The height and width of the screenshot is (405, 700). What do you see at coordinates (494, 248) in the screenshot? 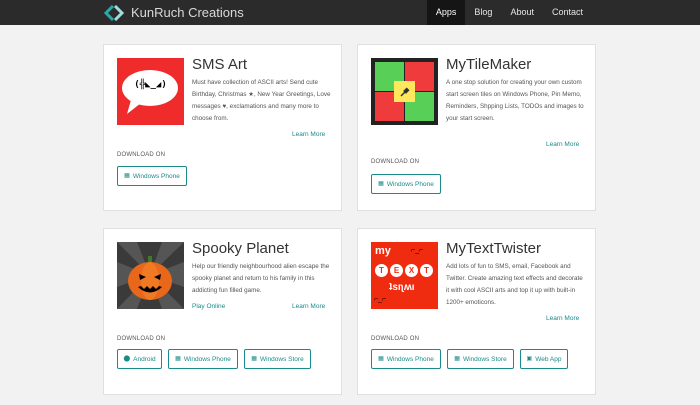
I see `app-title: MyTextTwister` at bounding box center [494, 248].